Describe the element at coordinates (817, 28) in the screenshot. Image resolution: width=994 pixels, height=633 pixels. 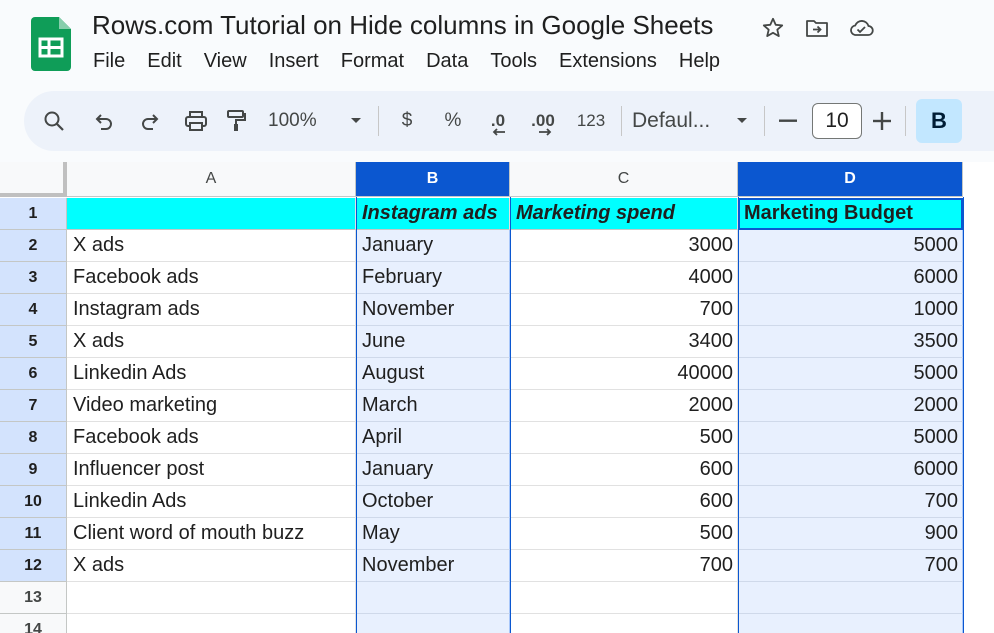
I see `move-to-folder-icon` at that location.